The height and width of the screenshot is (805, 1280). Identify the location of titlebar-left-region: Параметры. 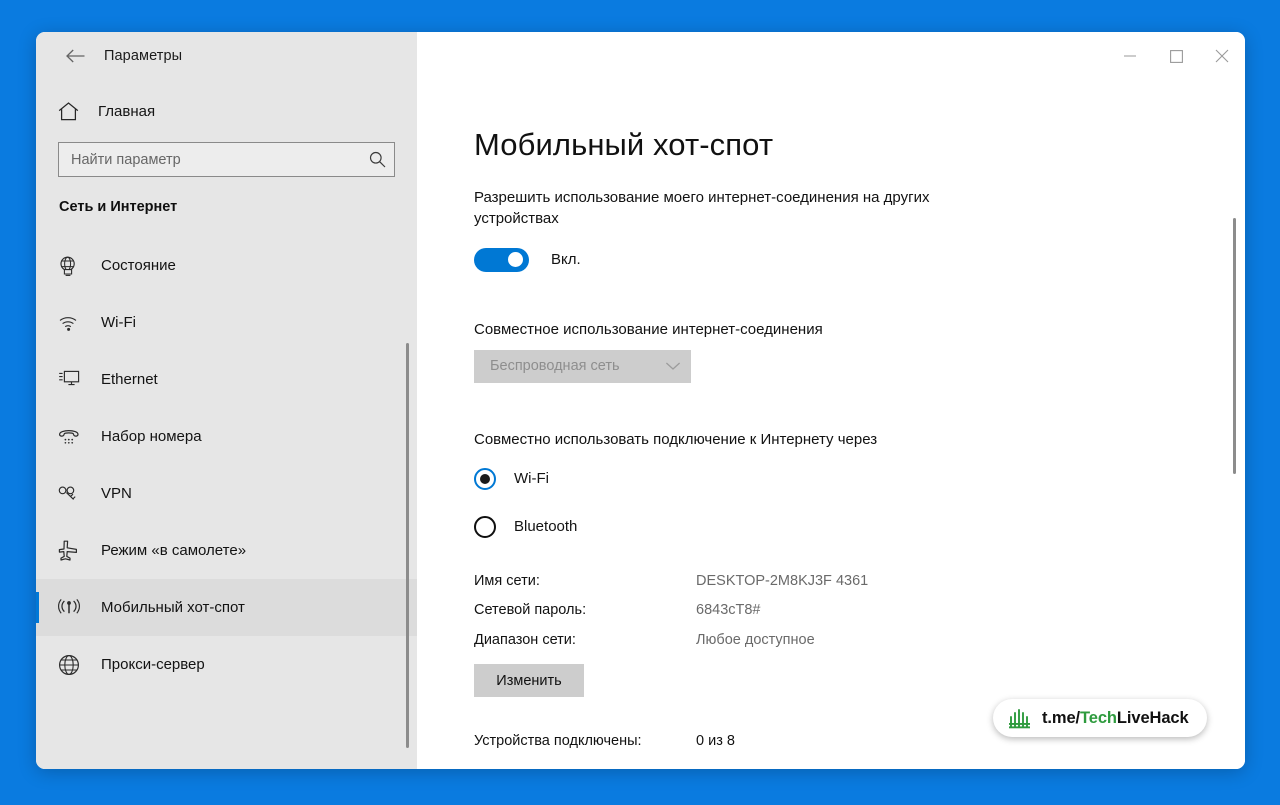
(226, 56).